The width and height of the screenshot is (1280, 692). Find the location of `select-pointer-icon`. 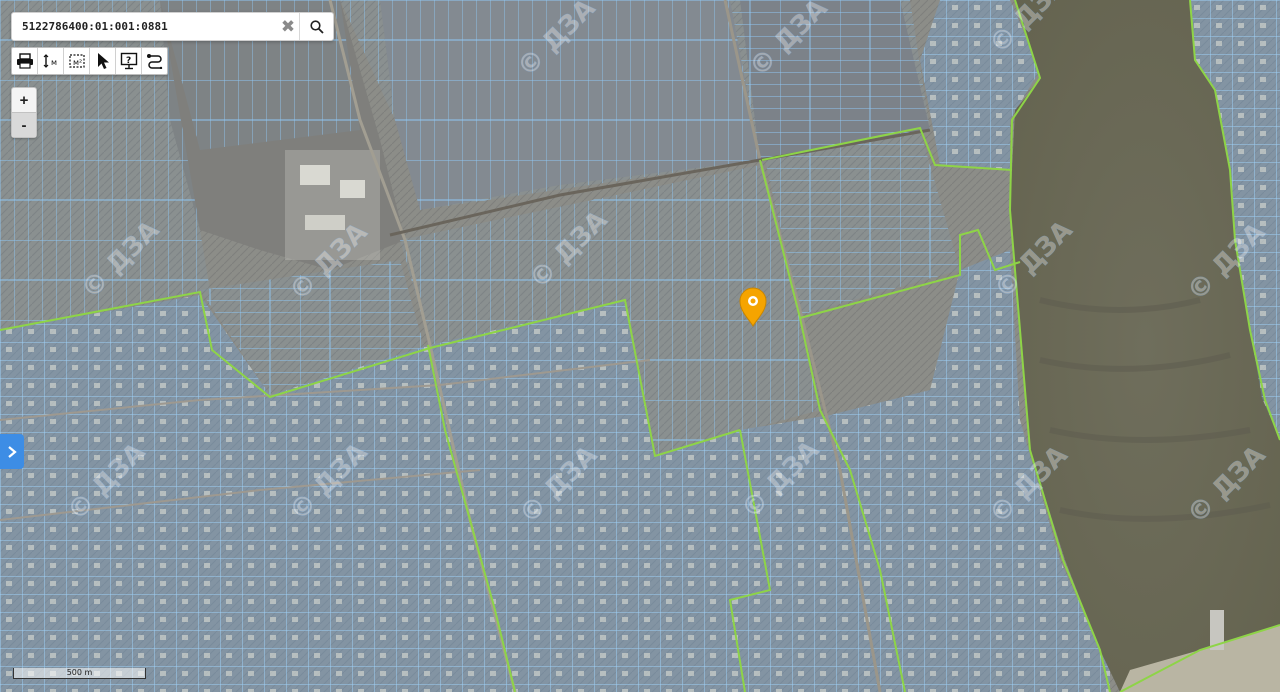

select-pointer-icon is located at coordinates (103, 61).